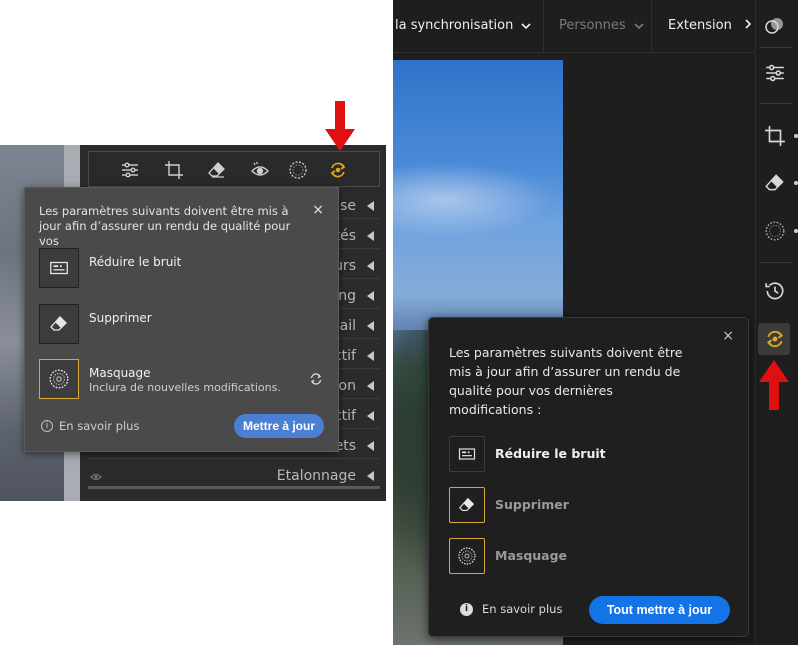 This screenshot has height=645, width=798. I want to click on people-menu-button: Personnes, so click(601, 25).